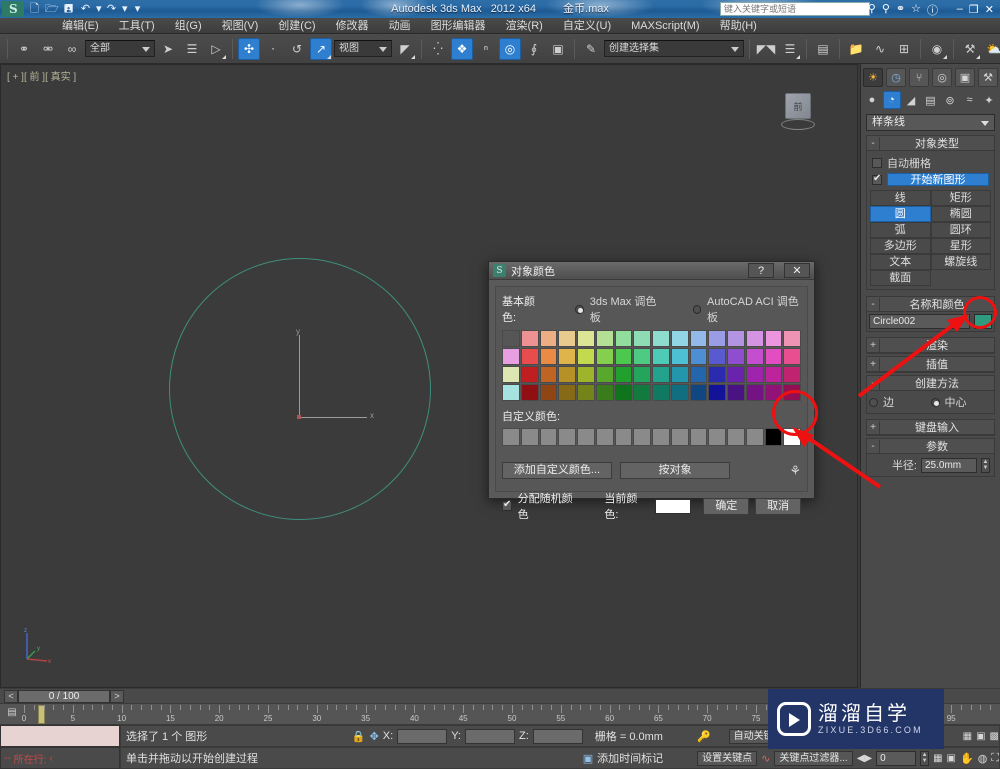 The height and width of the screenshot is (769, 1000). What do you see at coordinates (72, 49) in the screenshot?
I see `bind-to-space-warp-icon: ∞` at bounding box center [72, 49].